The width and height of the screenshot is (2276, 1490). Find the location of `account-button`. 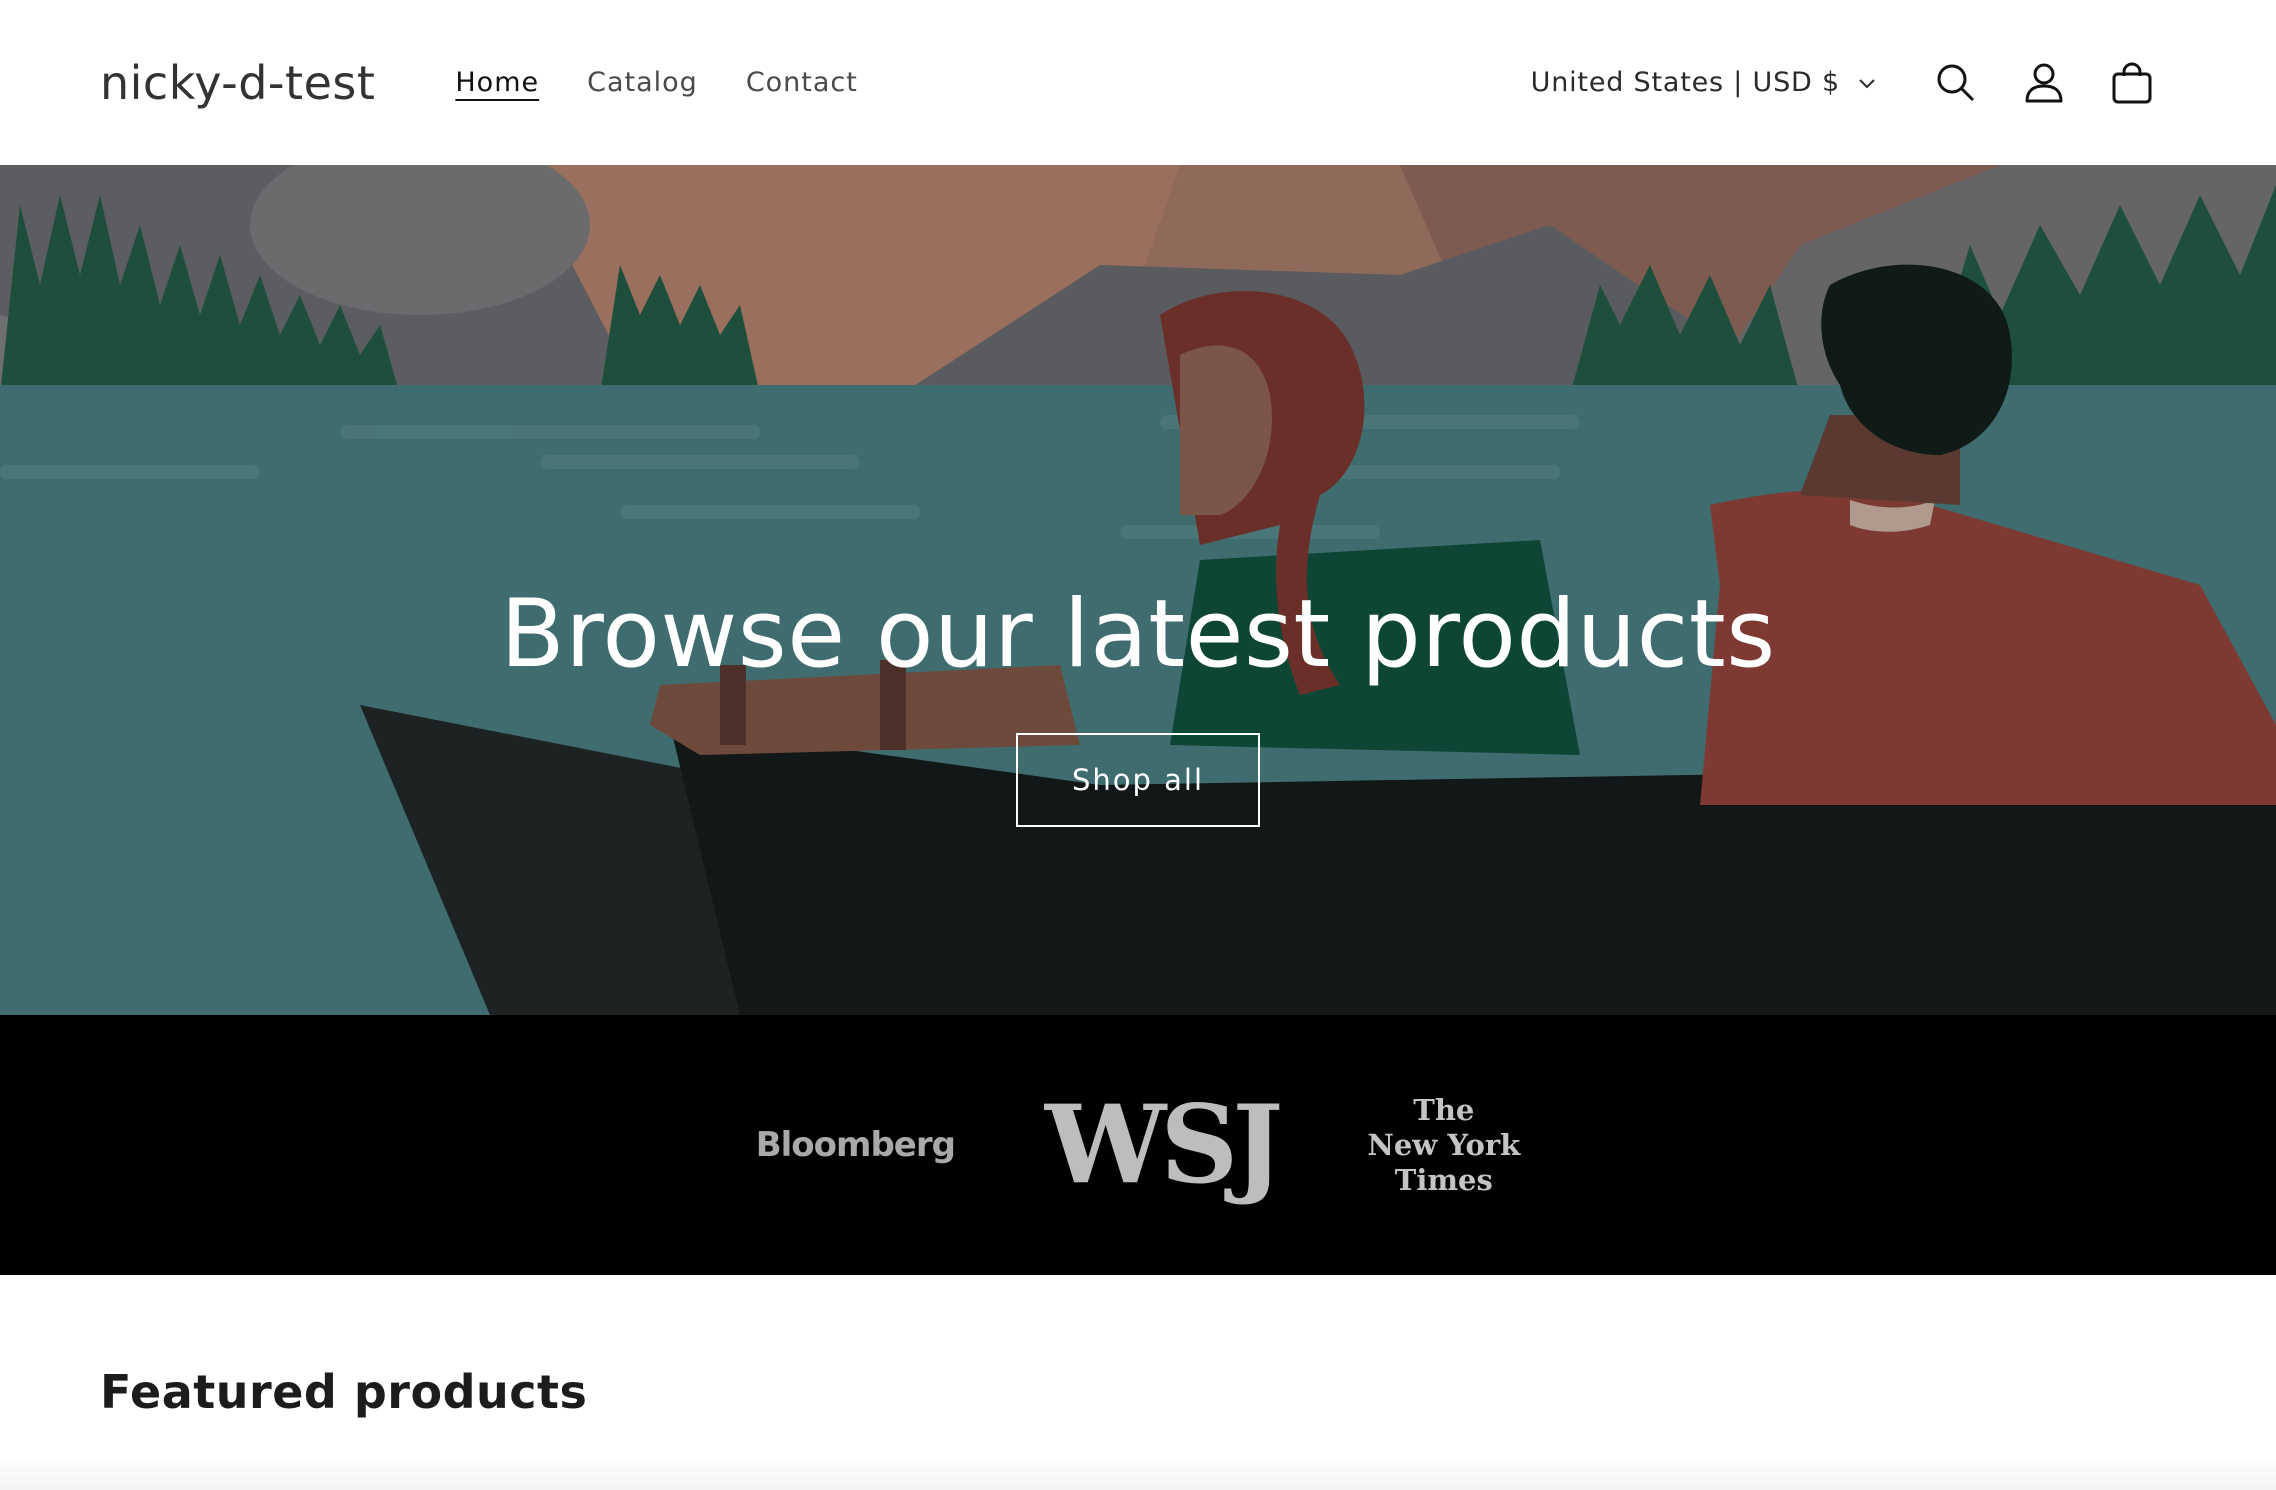

account-button is located at coordinates (2044, 83).